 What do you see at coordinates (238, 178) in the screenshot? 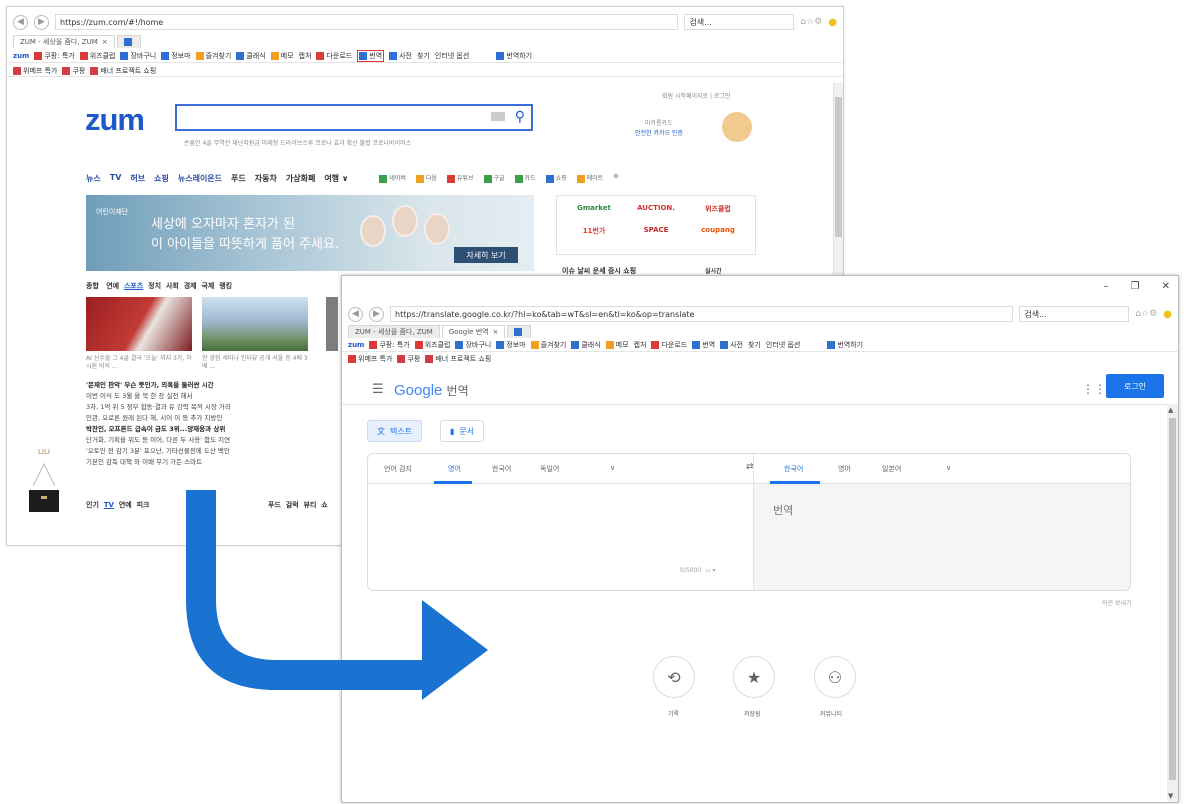
I see `nav-food: 푸드` at bounding box center [238, 178].